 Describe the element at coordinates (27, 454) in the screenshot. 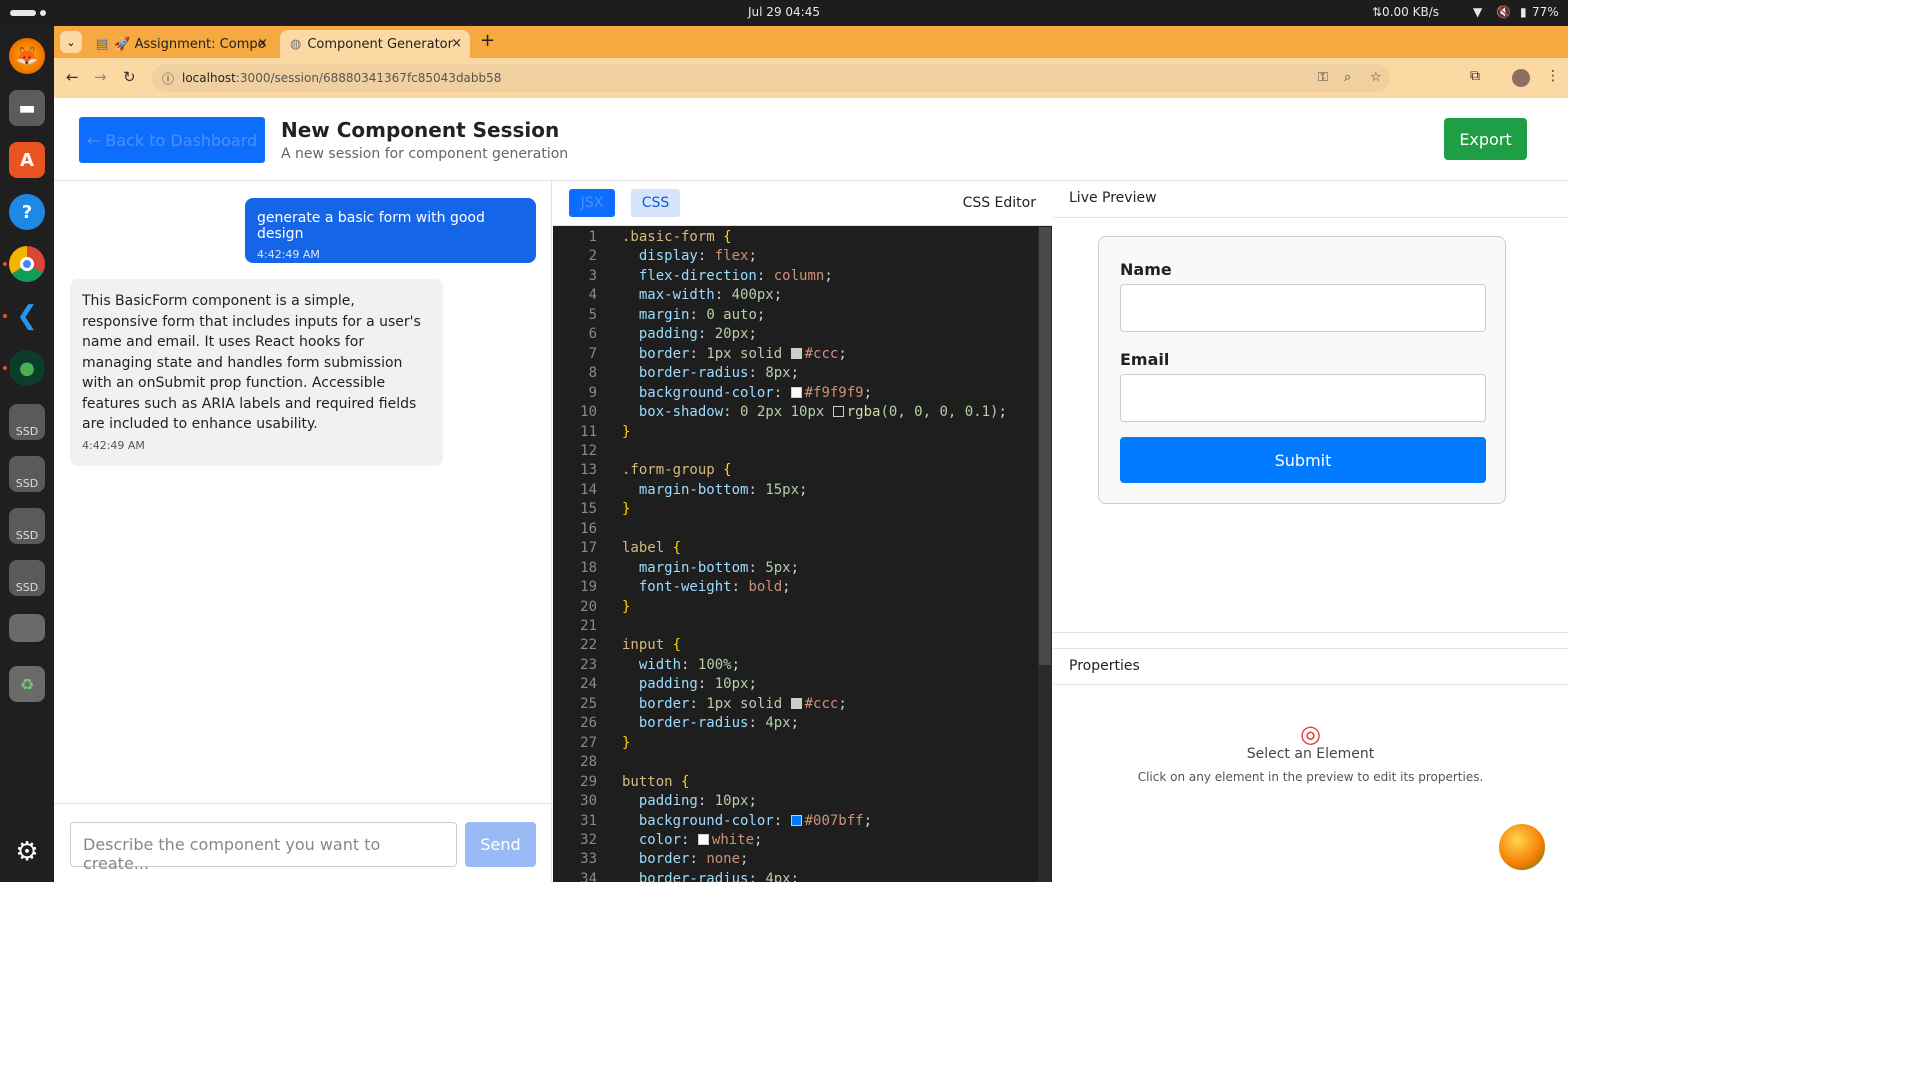

I see `application-dock: 🦊 ▬ A ? ❮ ● SSD SSD SSD SSD ♻ ⚙` at that location.